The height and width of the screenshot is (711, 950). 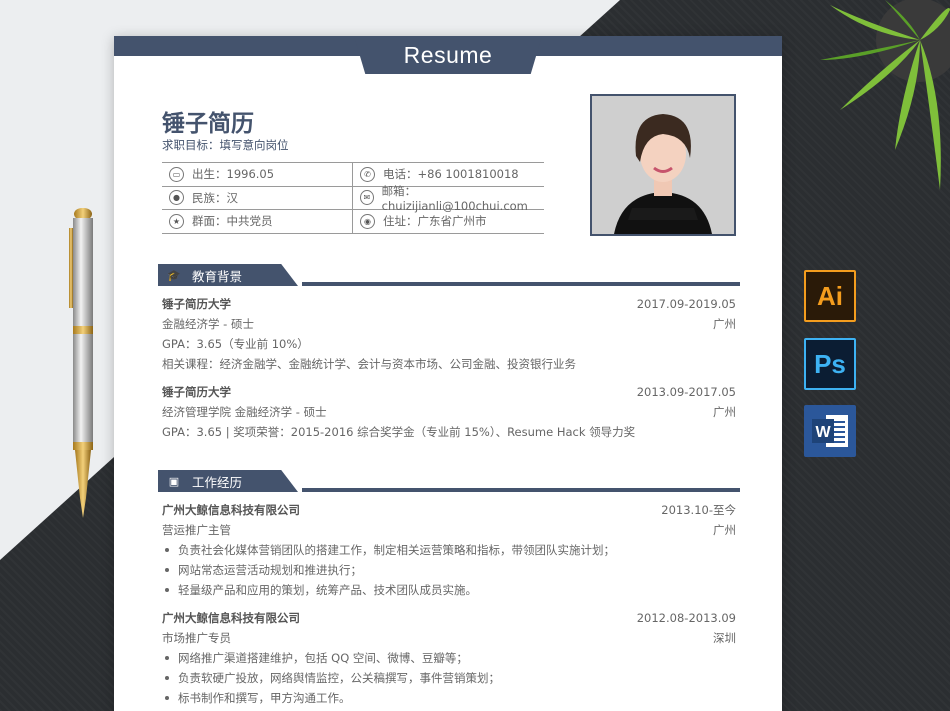 What do you see at coordinates (235, 344) in the screenshot?
I see `gpa: GPA：3.65（专业前 10%）` at bounding box center [235, 344].